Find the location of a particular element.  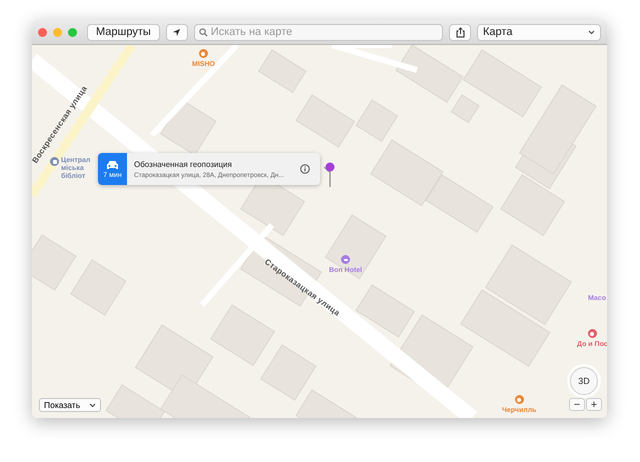

share-button is located at coordinates (460, 32).